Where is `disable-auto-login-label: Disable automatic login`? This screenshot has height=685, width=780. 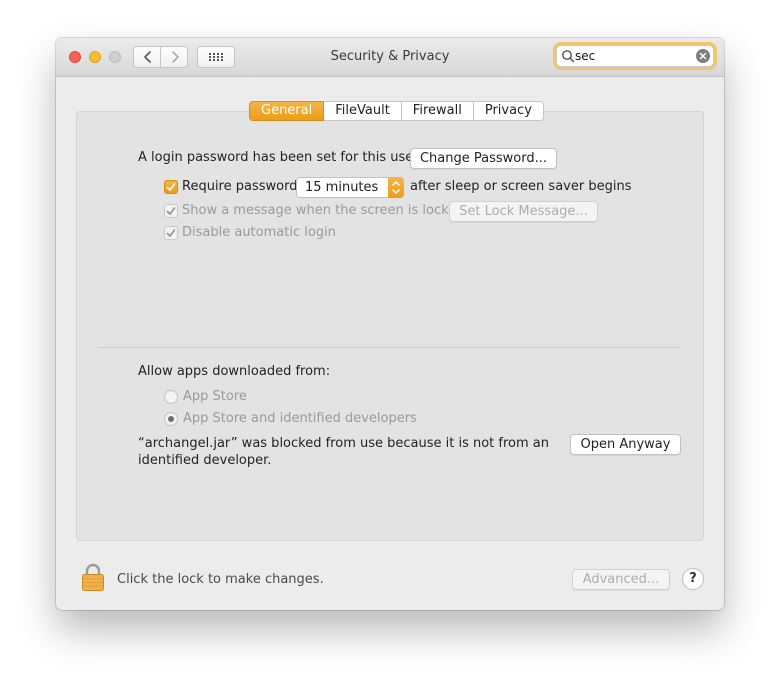
disable-auto-login-label: Disable automatic login is located at coordinates (259, 232).